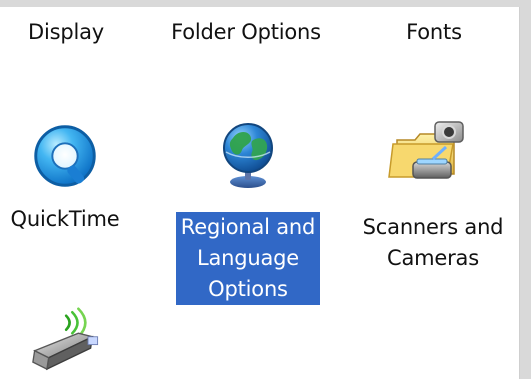  I want to click on item-label-line: Options, so click(248, 289).